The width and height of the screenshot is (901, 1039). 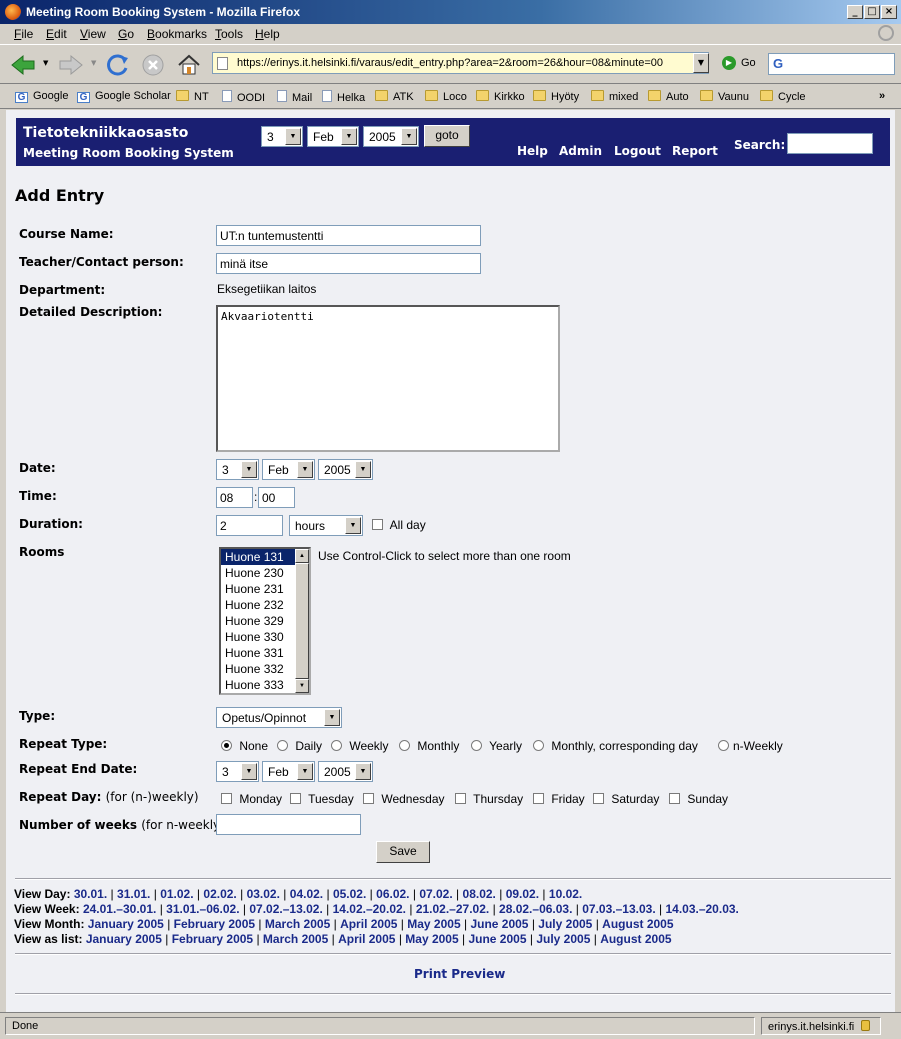 What do you see at coordinates (267, 34) in the screenshot?
I see `menu-help: Help` at bounding box center [267, 34].